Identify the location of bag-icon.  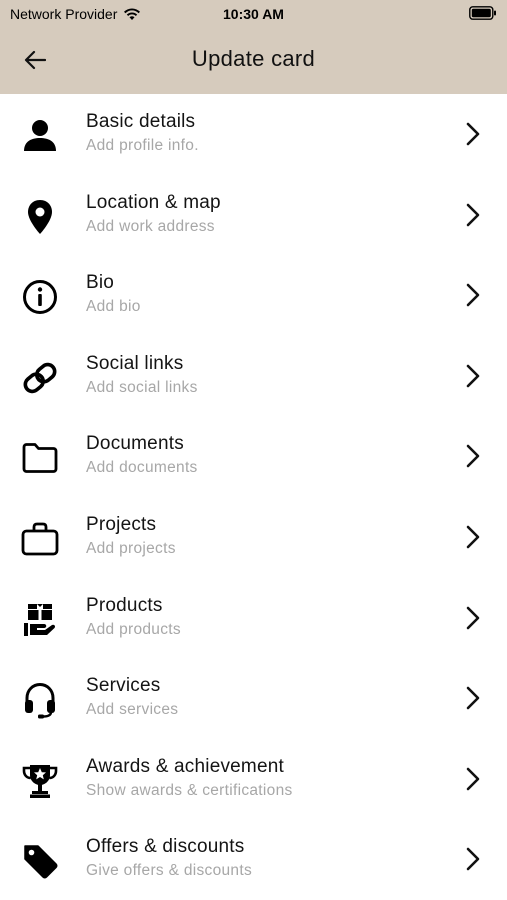
(40, 539).